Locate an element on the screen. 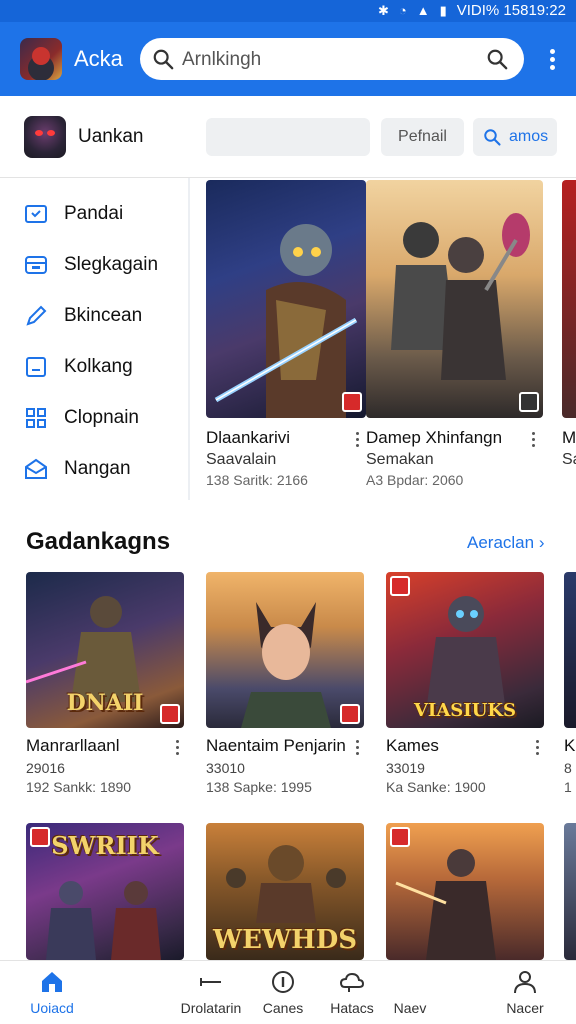 The width and height of the screenshot is (576, 1024). app-bar: Acka Arnlkingh is located at coordinates (288, 59).